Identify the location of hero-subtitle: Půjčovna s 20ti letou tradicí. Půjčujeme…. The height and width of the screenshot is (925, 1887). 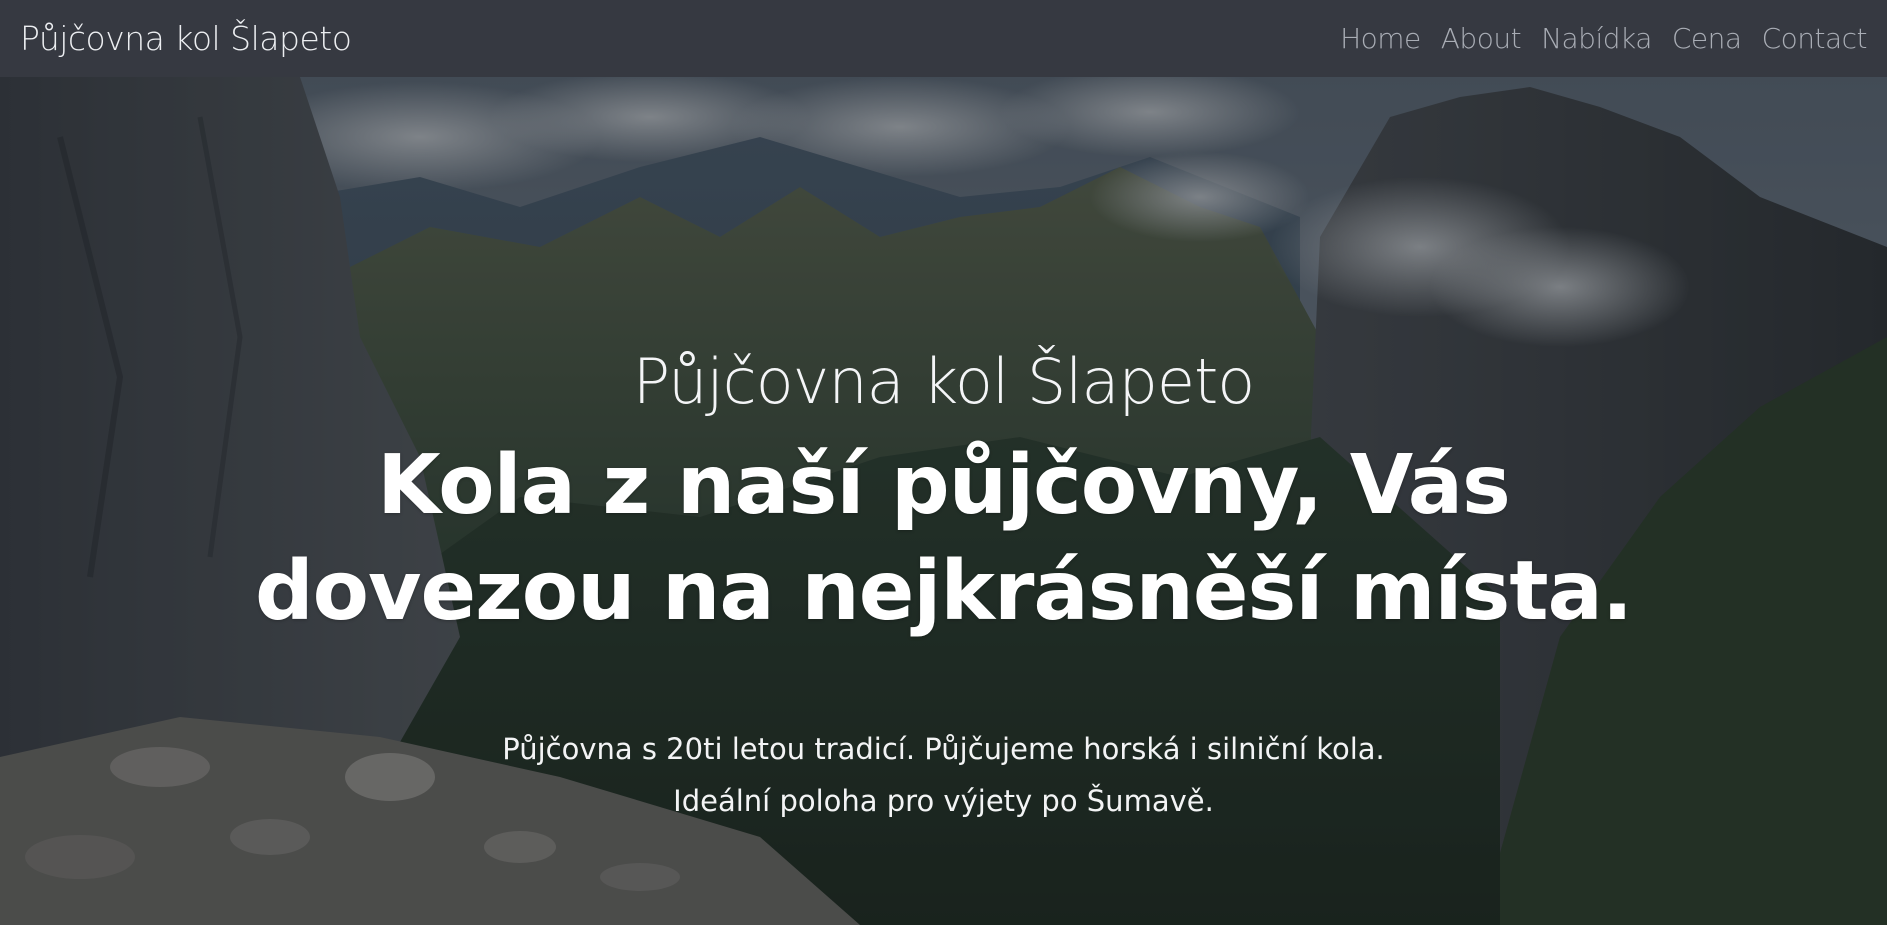
(943, 775).